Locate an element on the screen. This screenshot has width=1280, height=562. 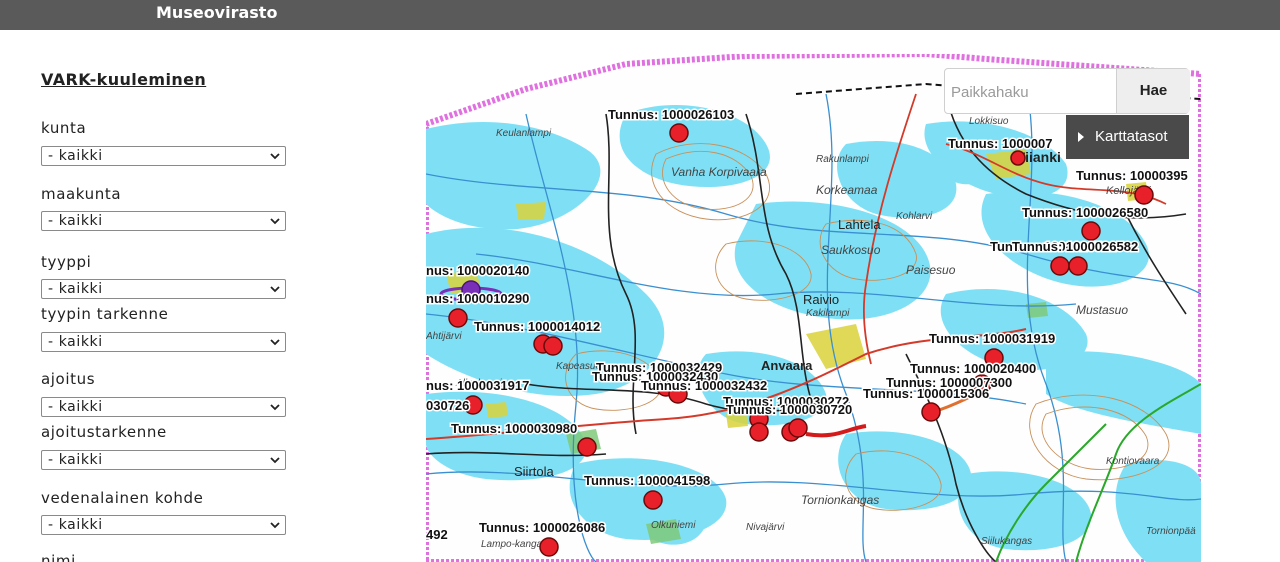
place-name: Siirtola is located at coordinates (534, 471).